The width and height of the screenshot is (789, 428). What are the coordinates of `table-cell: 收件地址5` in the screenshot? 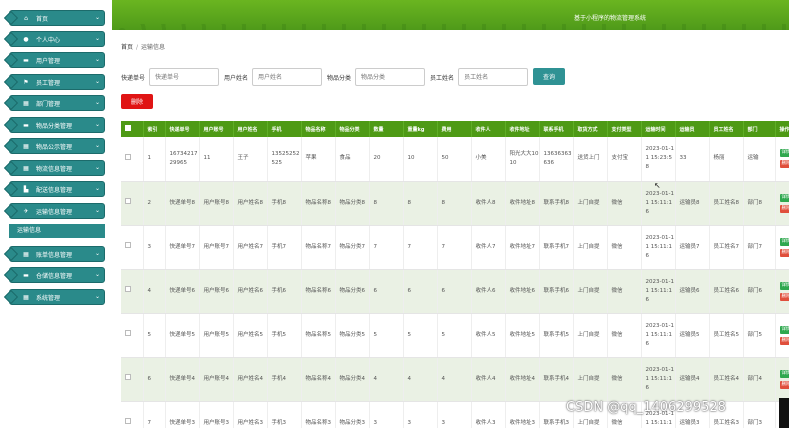 It's located at (522, 335).